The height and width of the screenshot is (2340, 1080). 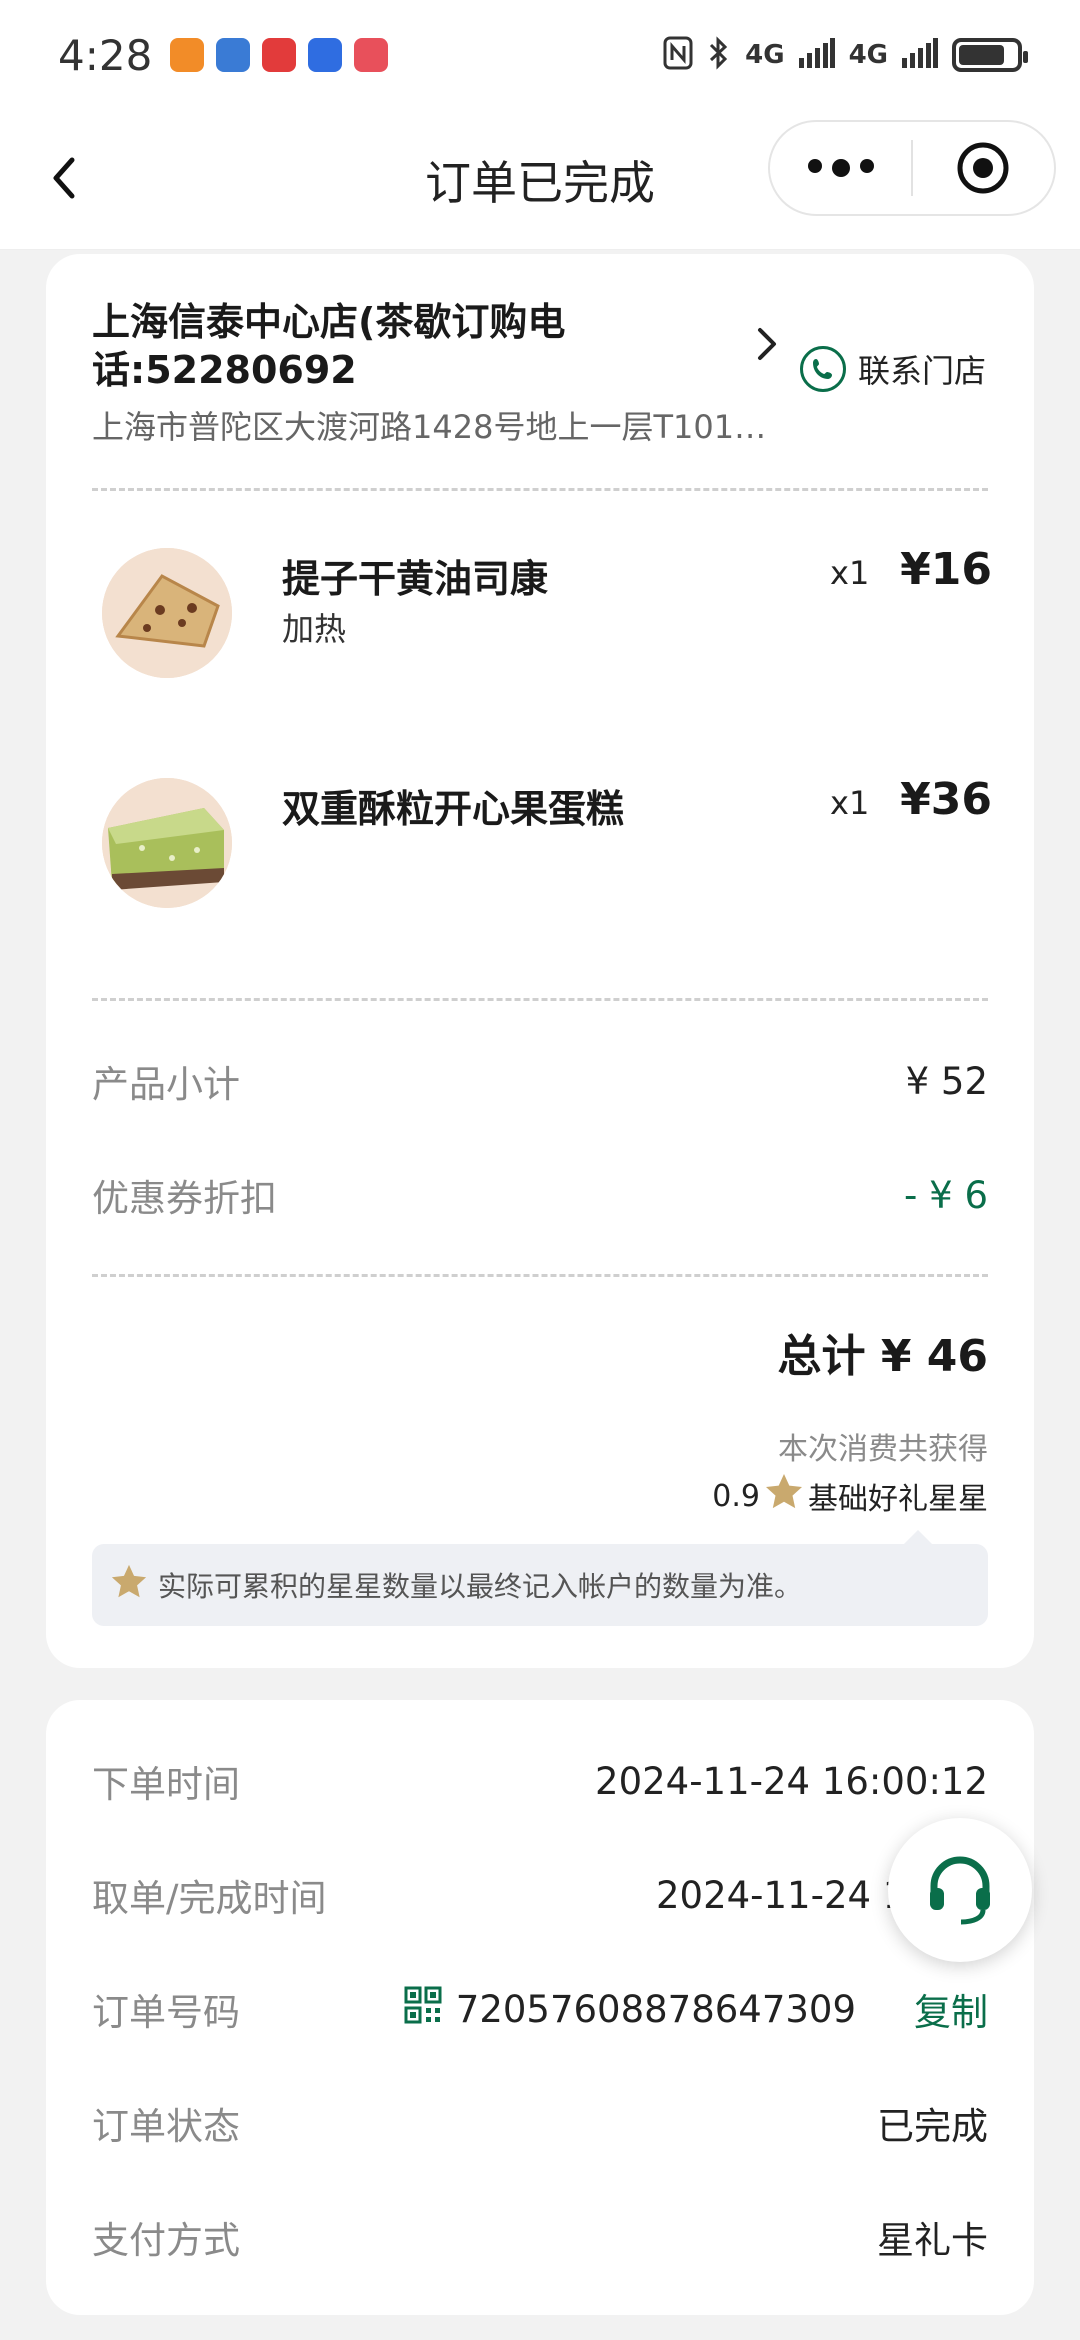 I want to click on order-total: 总计 ¥ 46, so click(x=882, y=1356).